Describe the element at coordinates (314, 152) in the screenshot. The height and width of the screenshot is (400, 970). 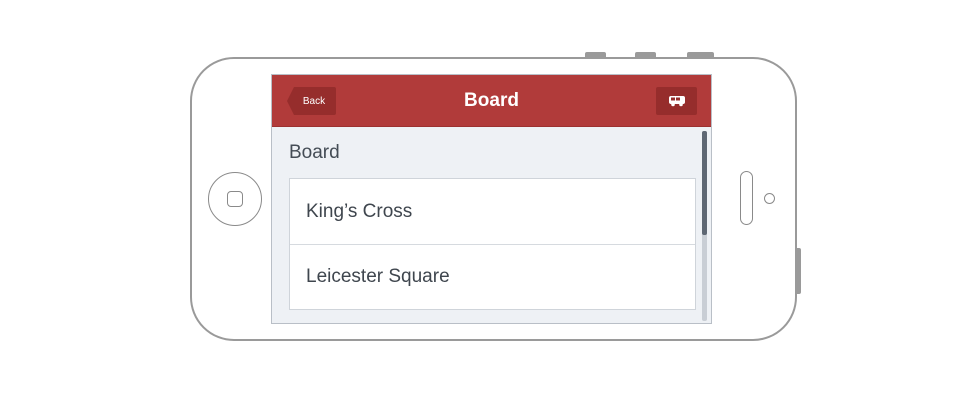
I see `section-title: Board` at that location.